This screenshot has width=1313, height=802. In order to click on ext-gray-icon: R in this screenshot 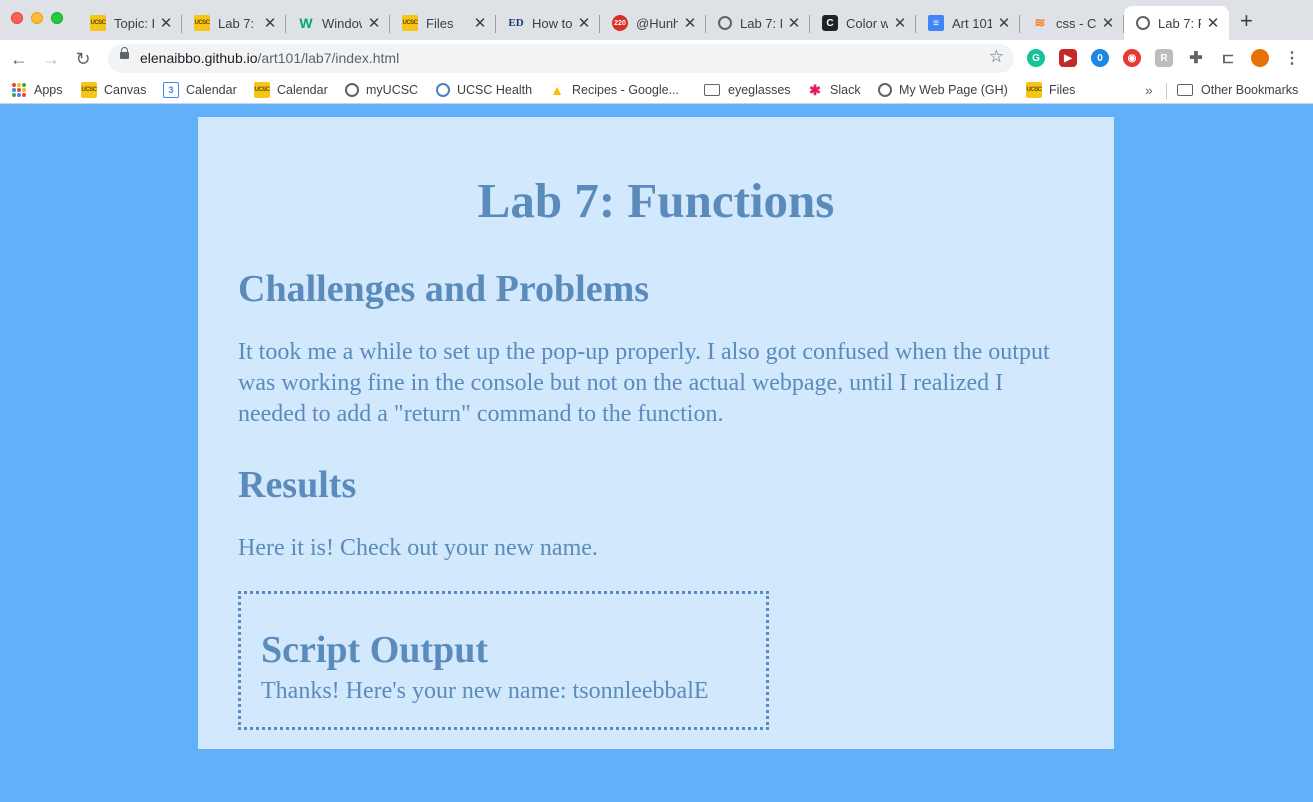, I will do `click(1164, 58)`.